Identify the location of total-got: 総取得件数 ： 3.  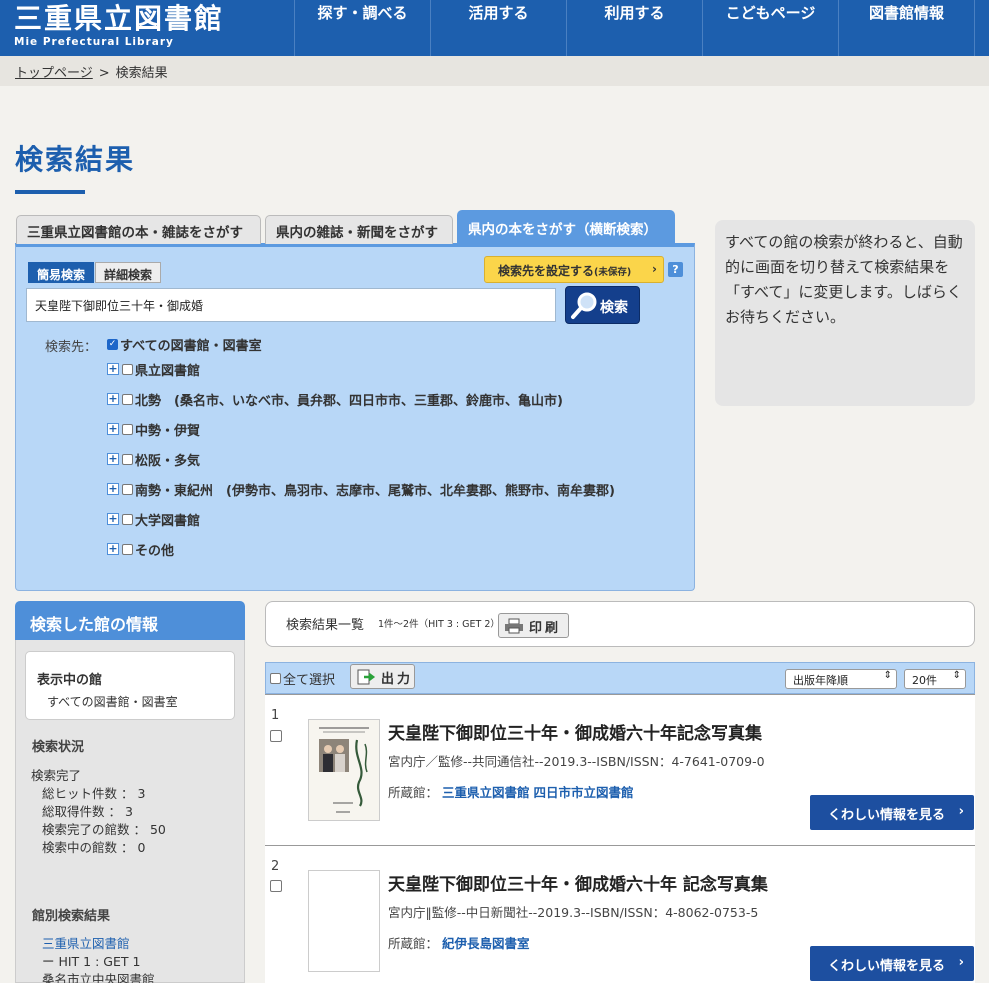
(87, 811).